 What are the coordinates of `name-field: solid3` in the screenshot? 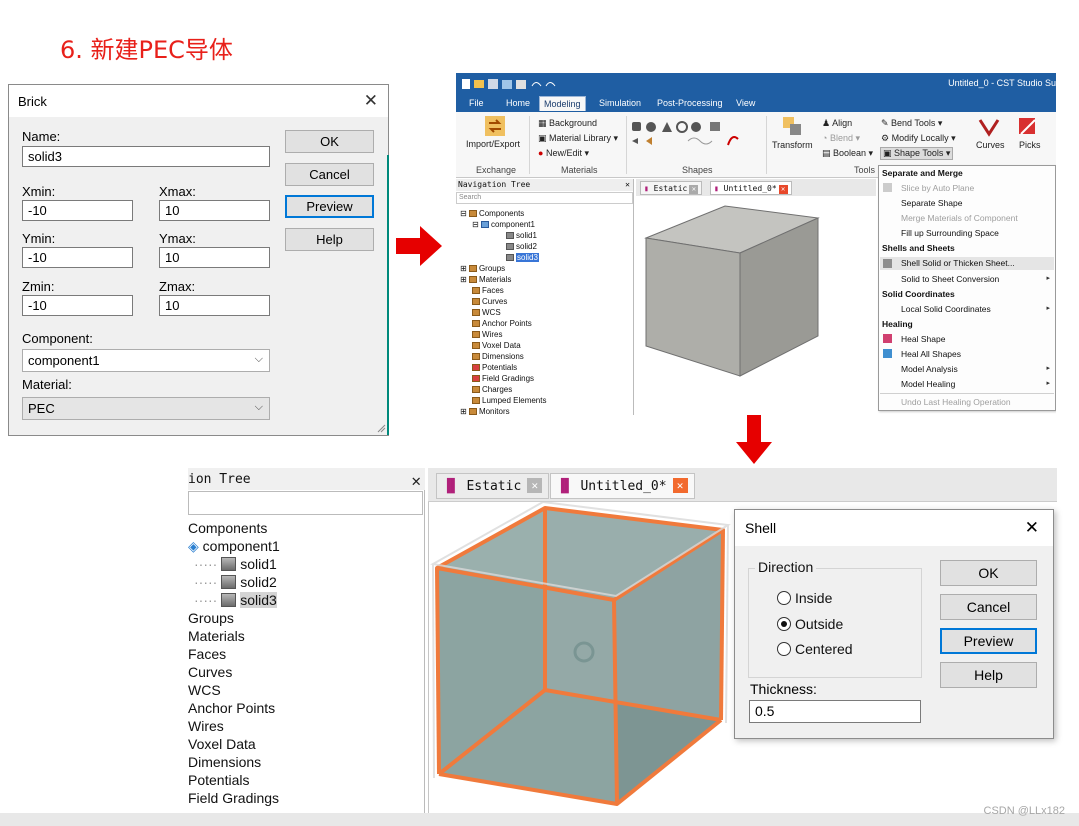 It's located at (146, 156).